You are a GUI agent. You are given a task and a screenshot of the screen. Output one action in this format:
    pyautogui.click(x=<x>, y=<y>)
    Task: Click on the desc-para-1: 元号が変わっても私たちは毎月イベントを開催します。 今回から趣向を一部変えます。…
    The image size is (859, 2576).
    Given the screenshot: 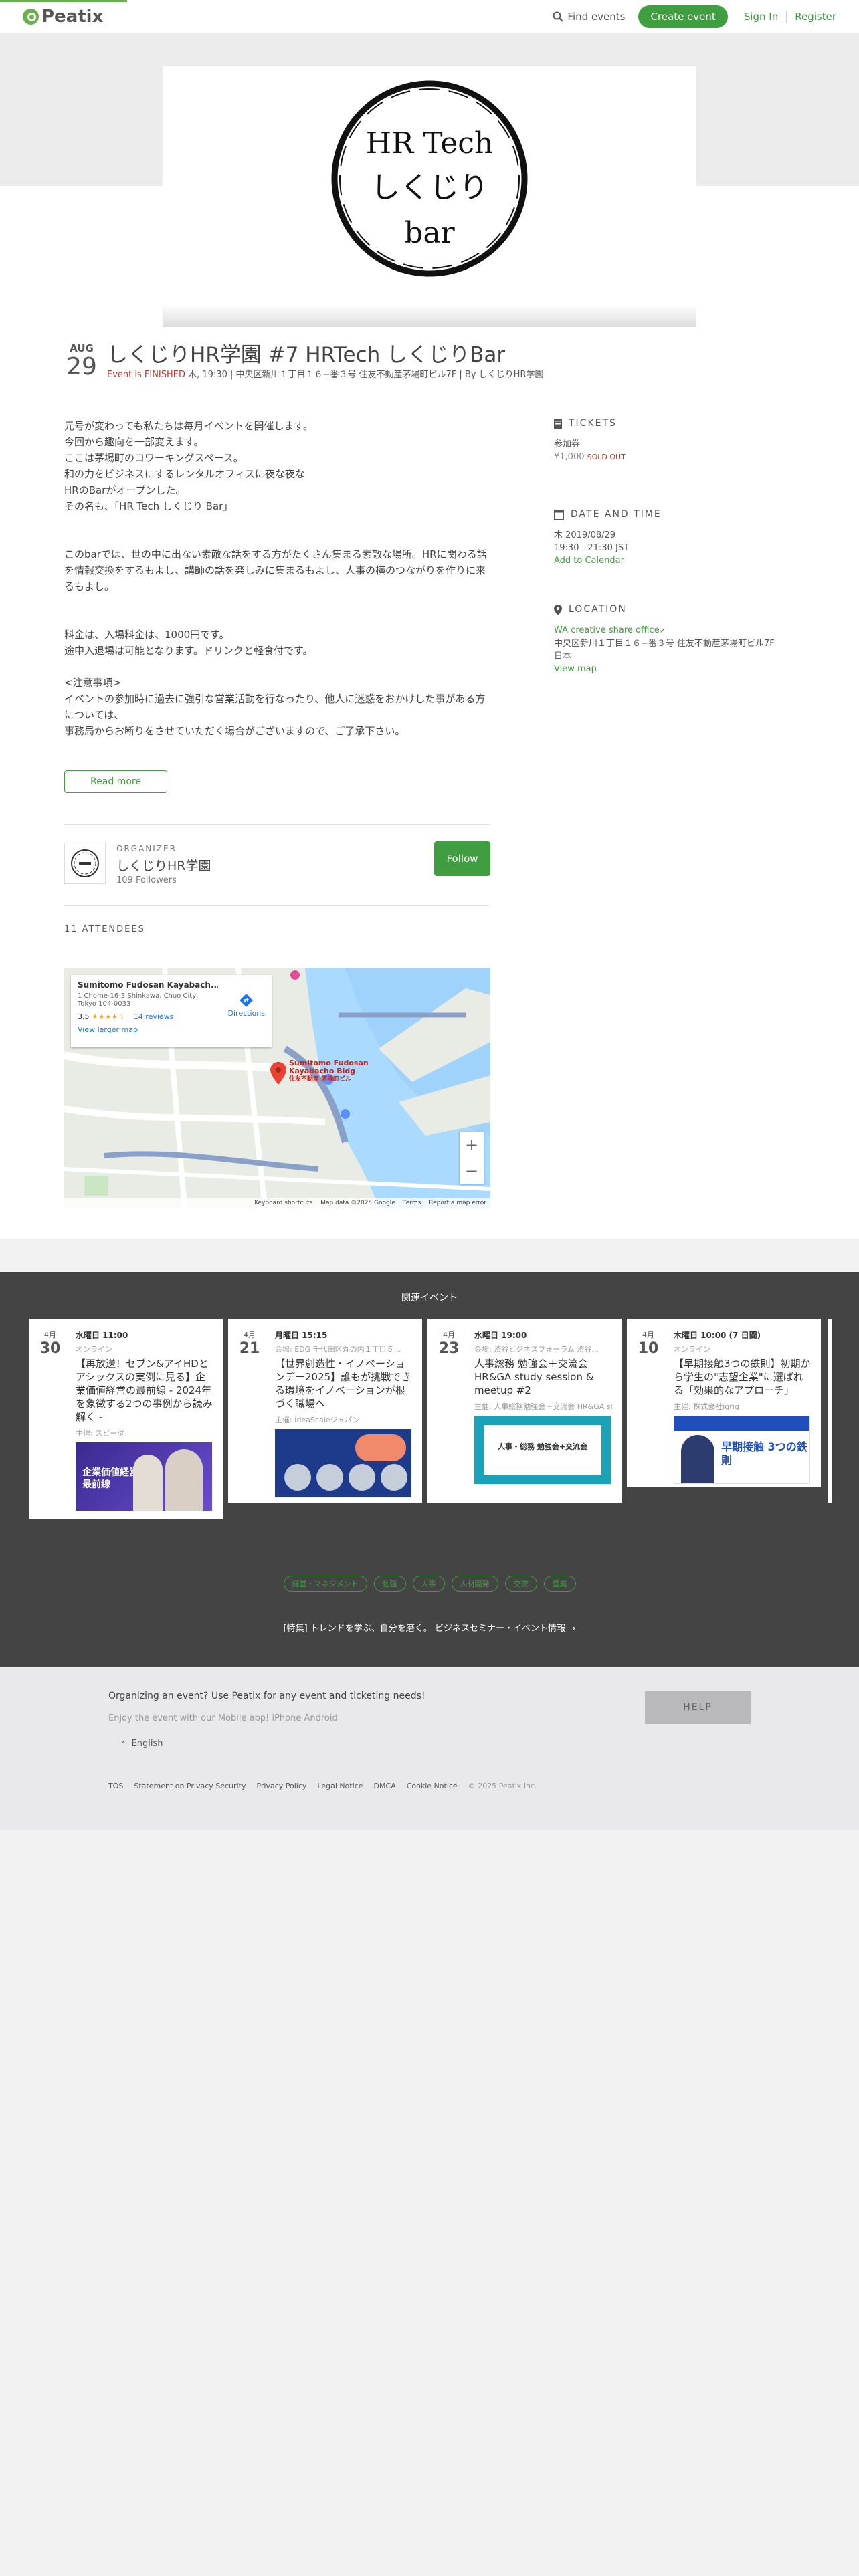 What is the action you would take?
    pyautogui.click(x=278, y=466)
    